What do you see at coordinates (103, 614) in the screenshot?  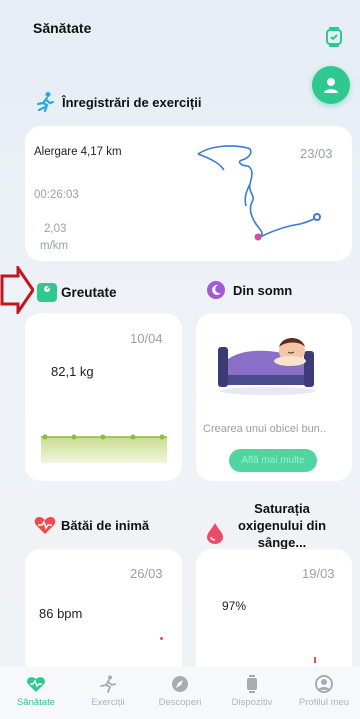 I see `heart-card: 26/03 86 bpm` at bounding box center [103, 614].